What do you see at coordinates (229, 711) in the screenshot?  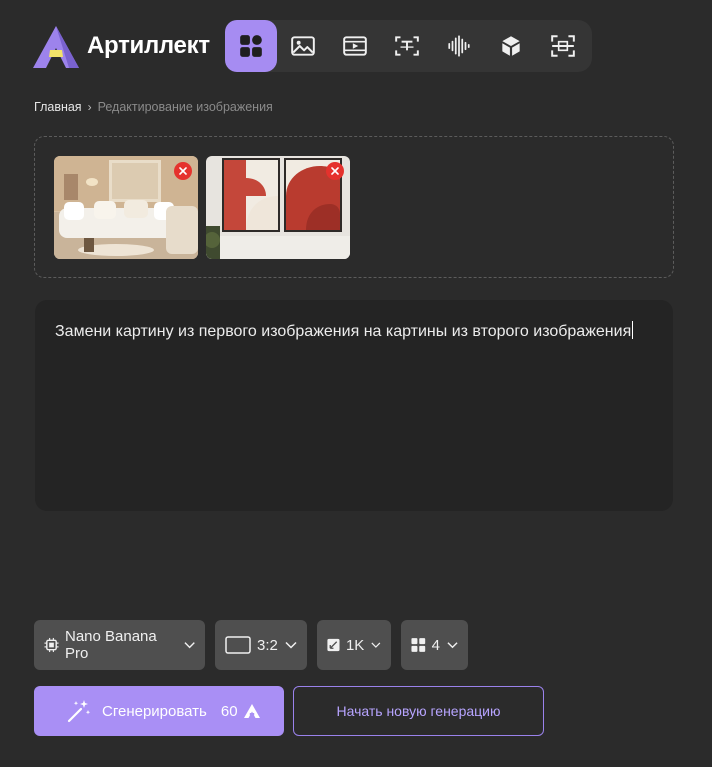 I see `generate-cost: 60` at bounding box center [229, 711].